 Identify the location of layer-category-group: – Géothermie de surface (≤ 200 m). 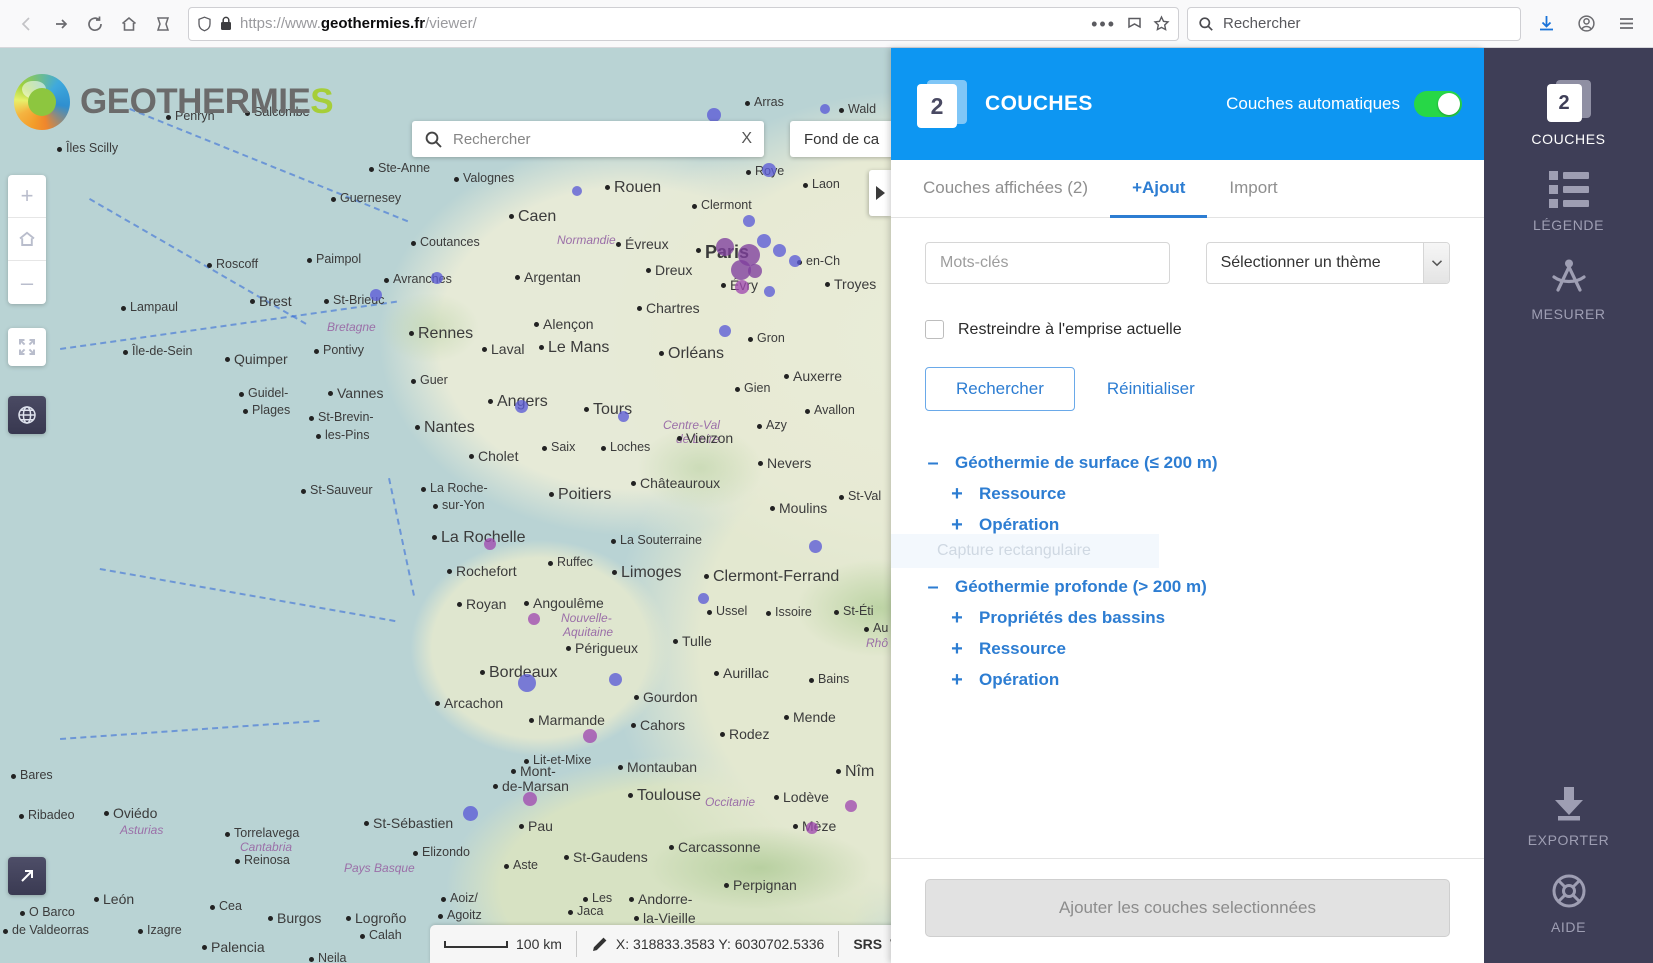
(1187, 462).